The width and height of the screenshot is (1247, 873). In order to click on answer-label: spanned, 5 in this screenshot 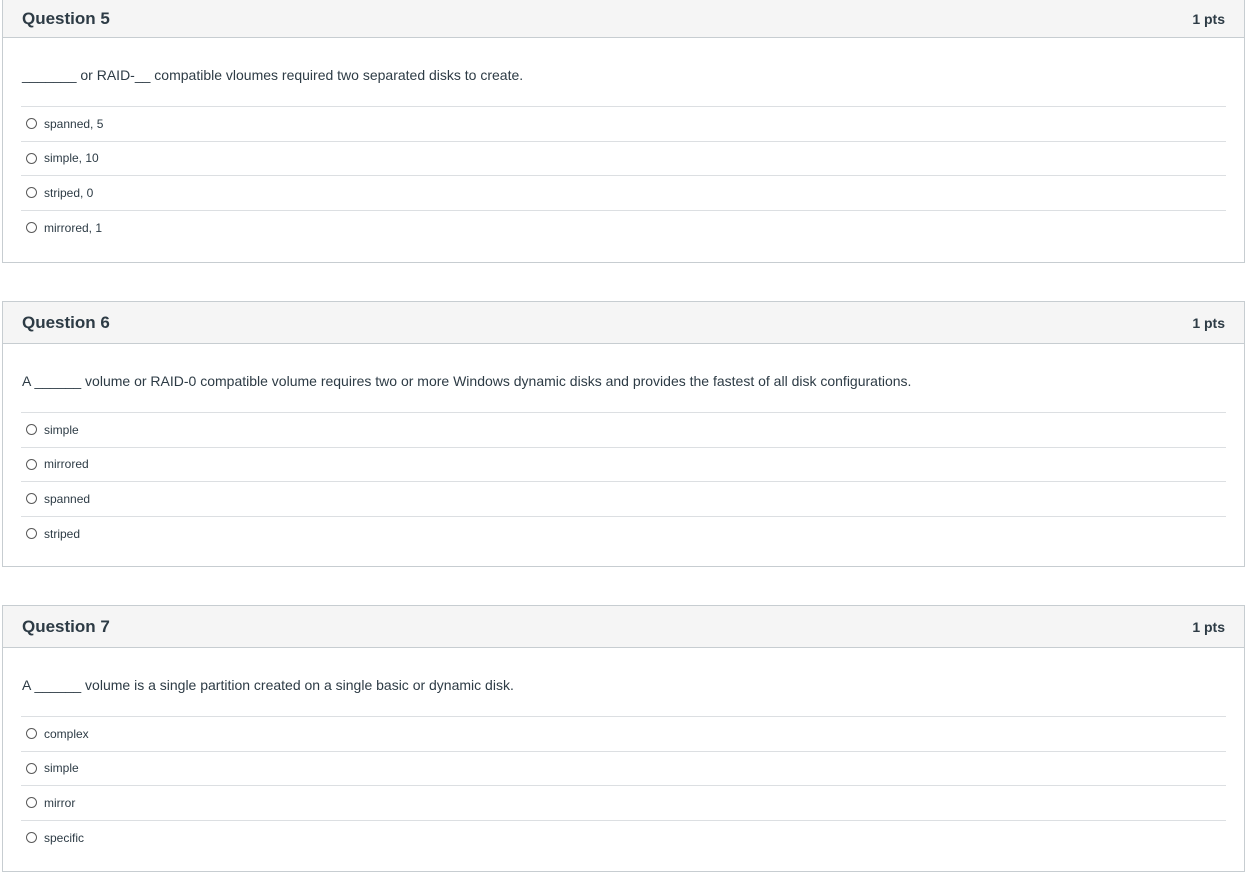, I will do `click(74, 123)`.